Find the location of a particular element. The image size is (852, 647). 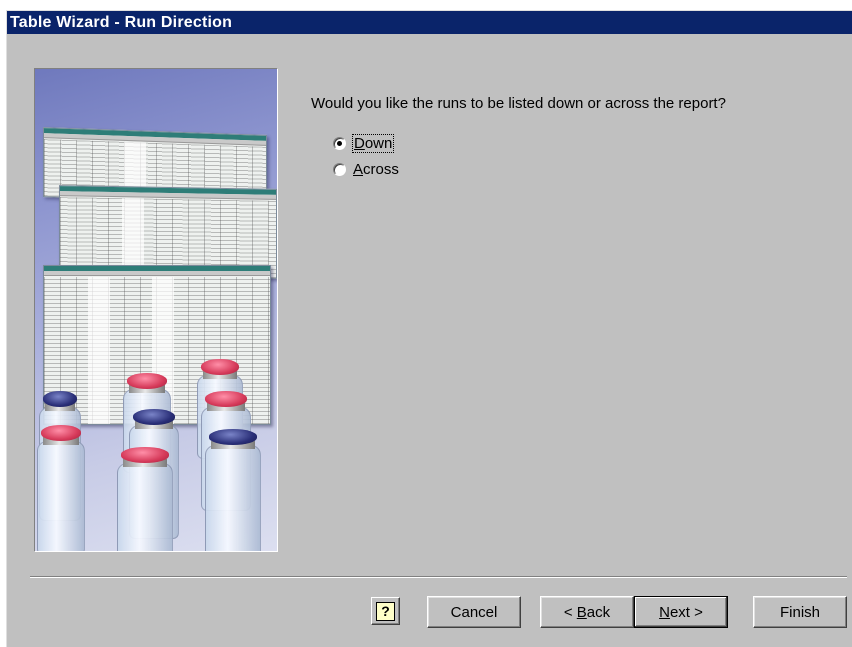

finish-label: Finish is located at coordinates (799, 612).